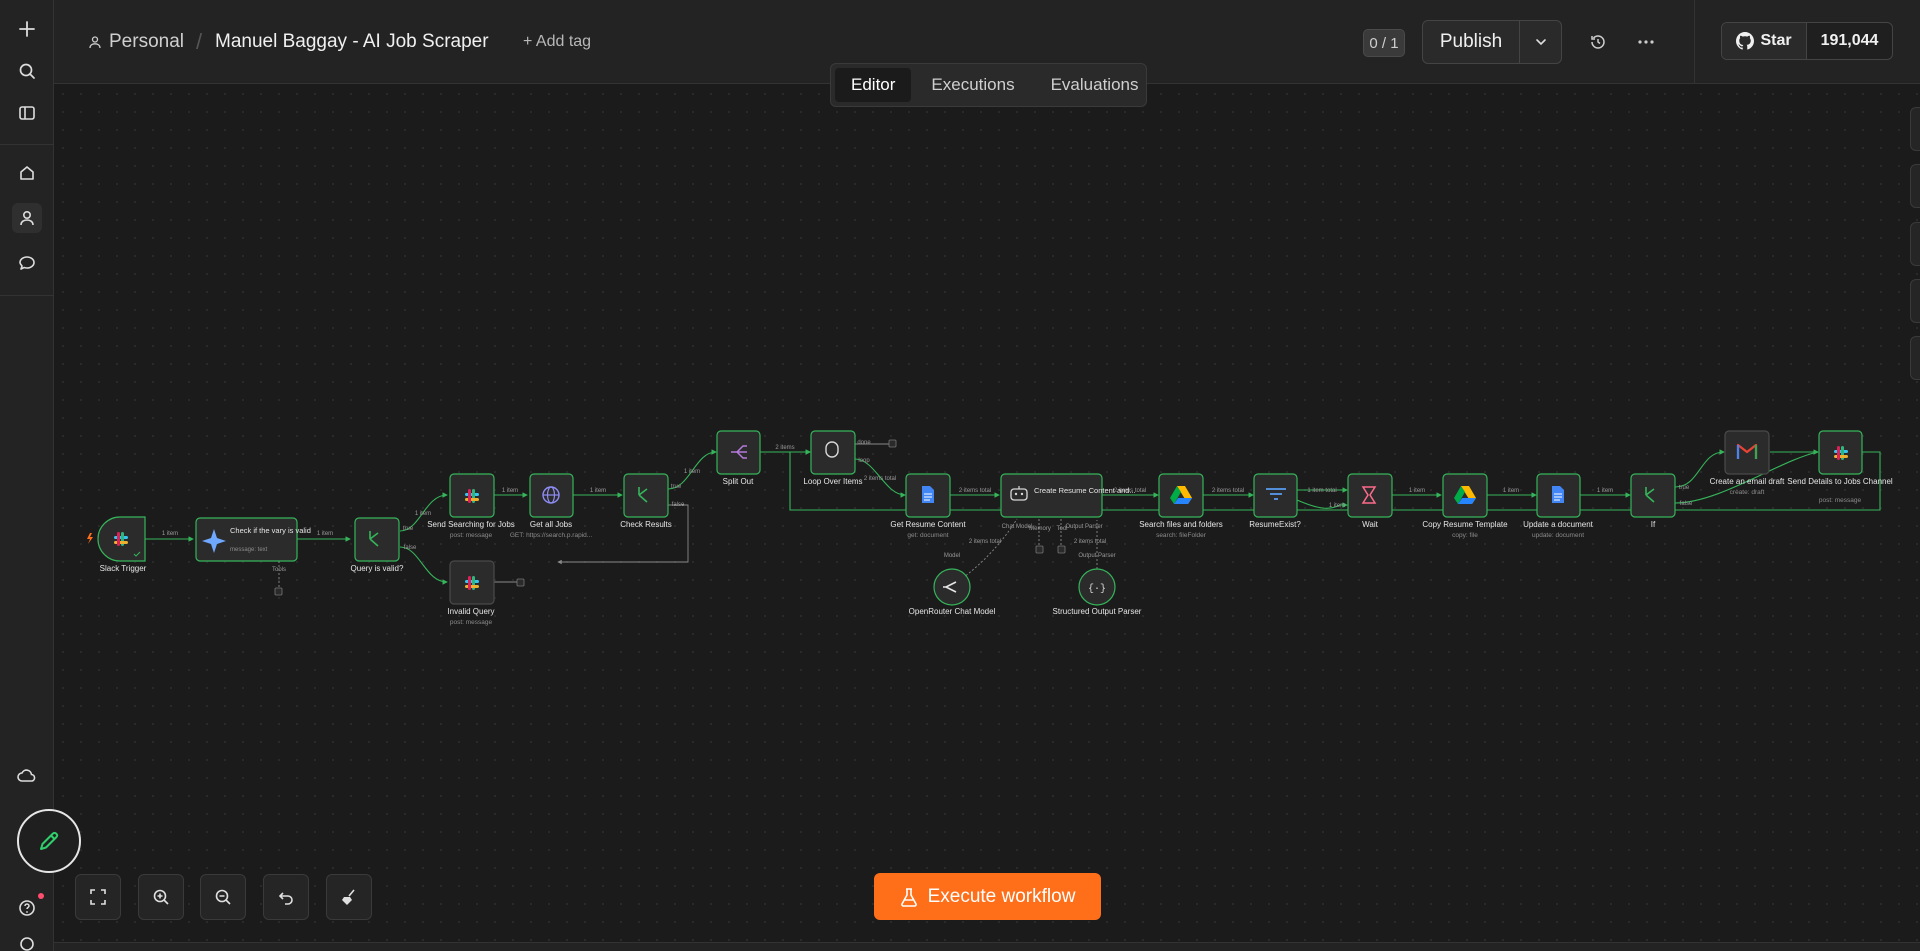 The width and height of the screenshot is (1920, 951). I want to click on node-label: Search files and folders, so click(1181, 524).